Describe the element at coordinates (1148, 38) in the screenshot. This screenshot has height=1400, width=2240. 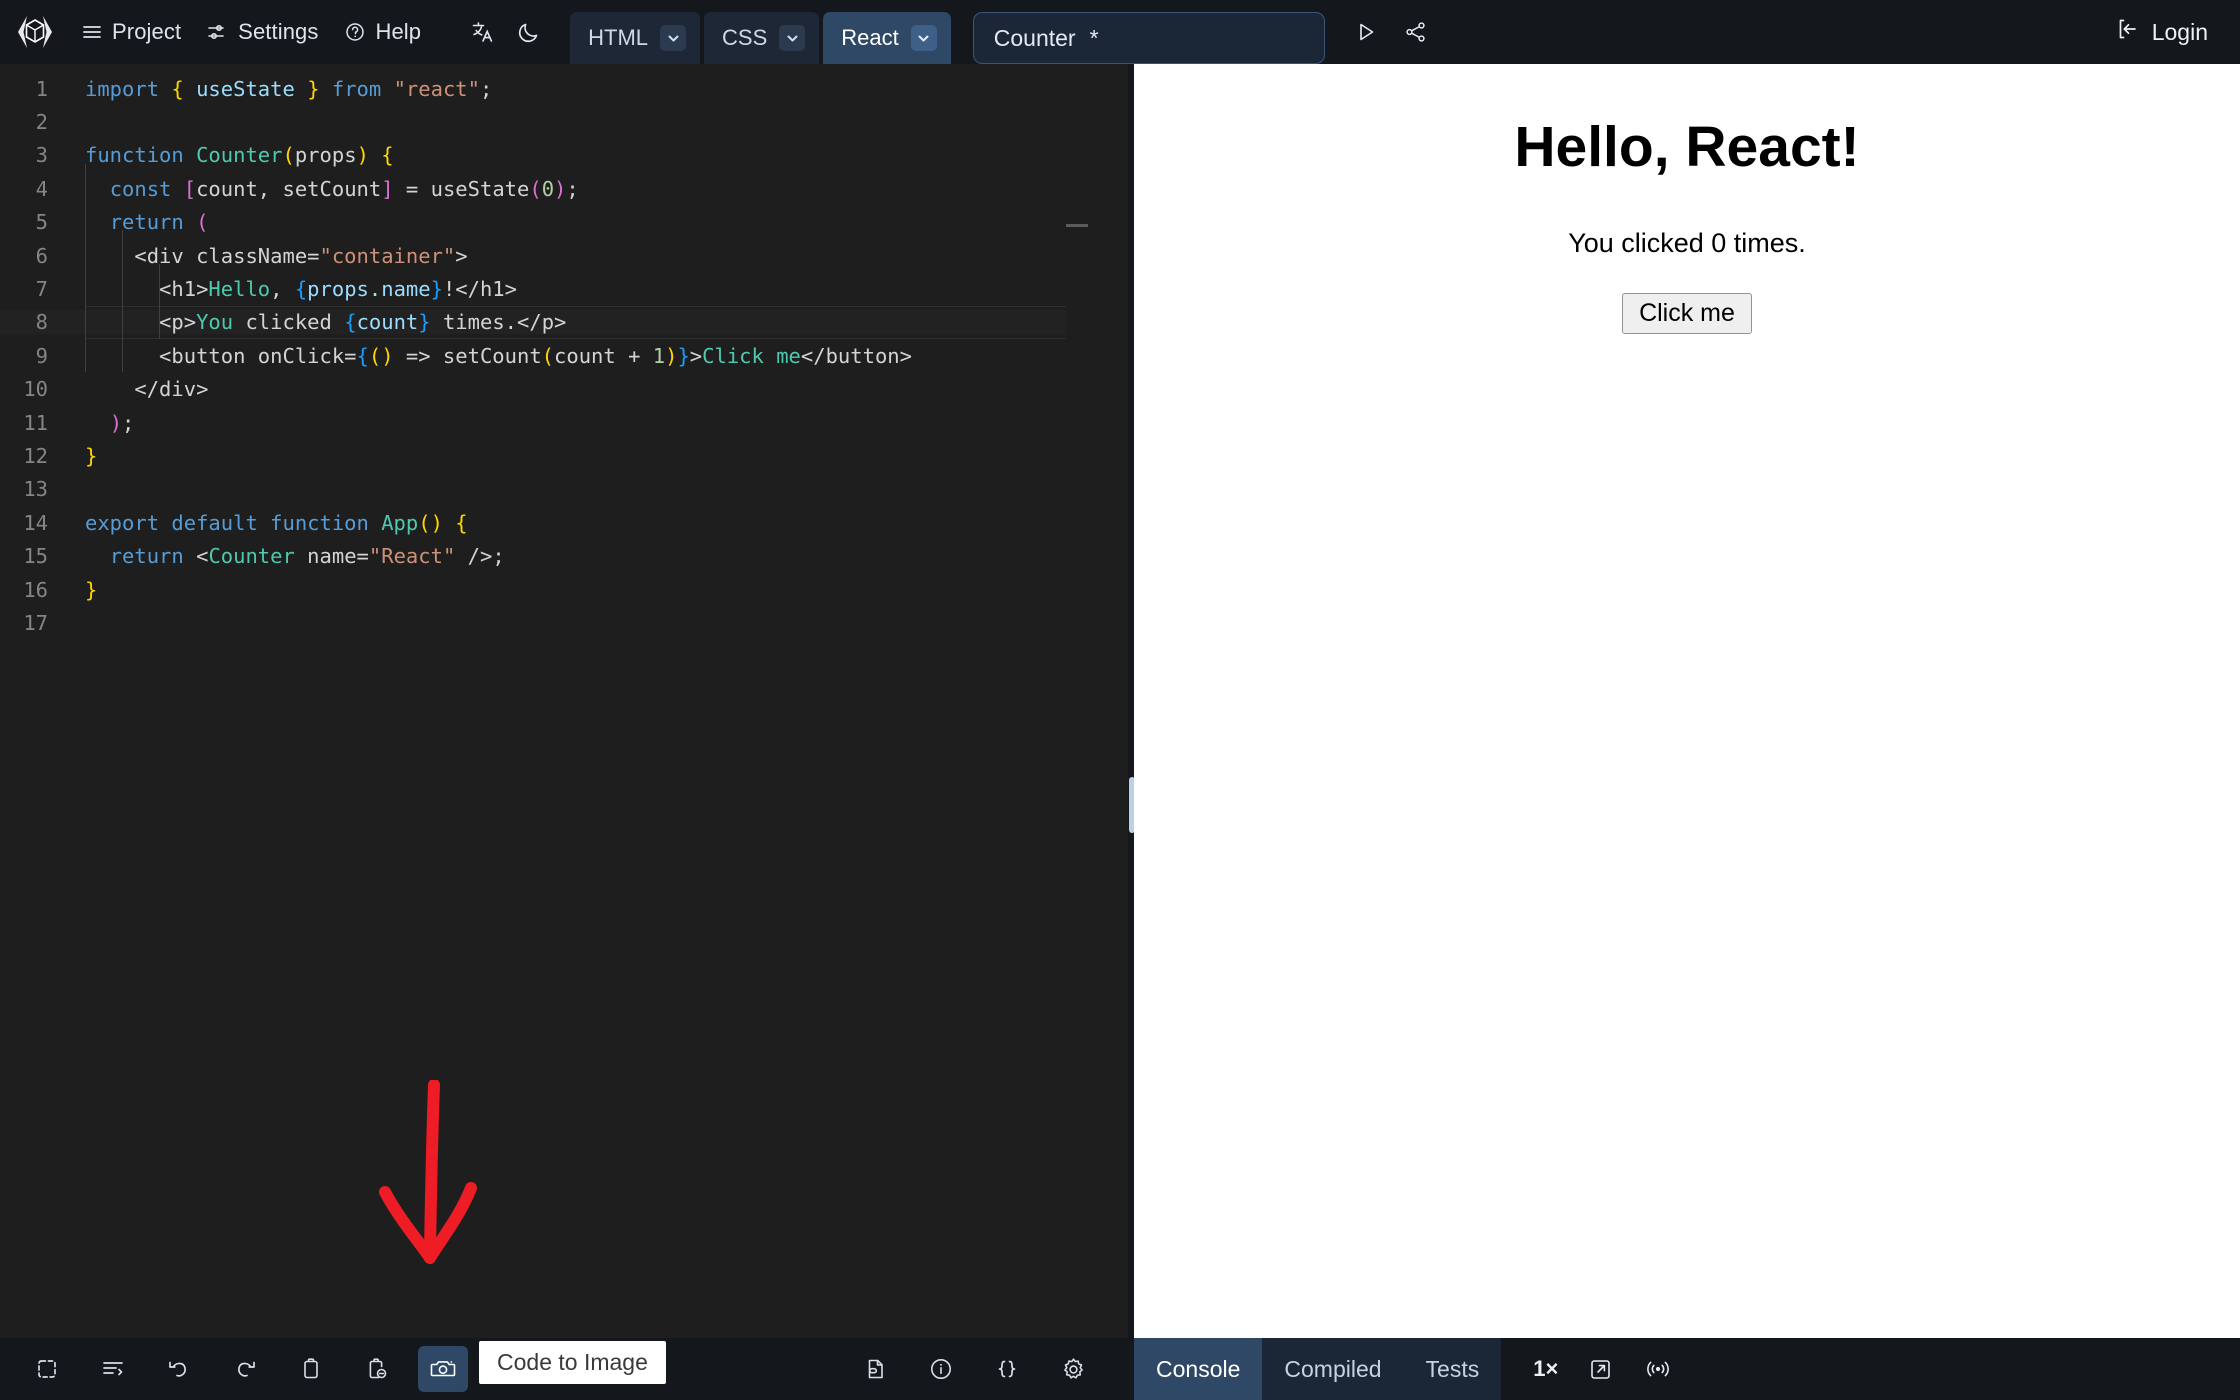
I see `file-tab-counter: Counter *` at that location.